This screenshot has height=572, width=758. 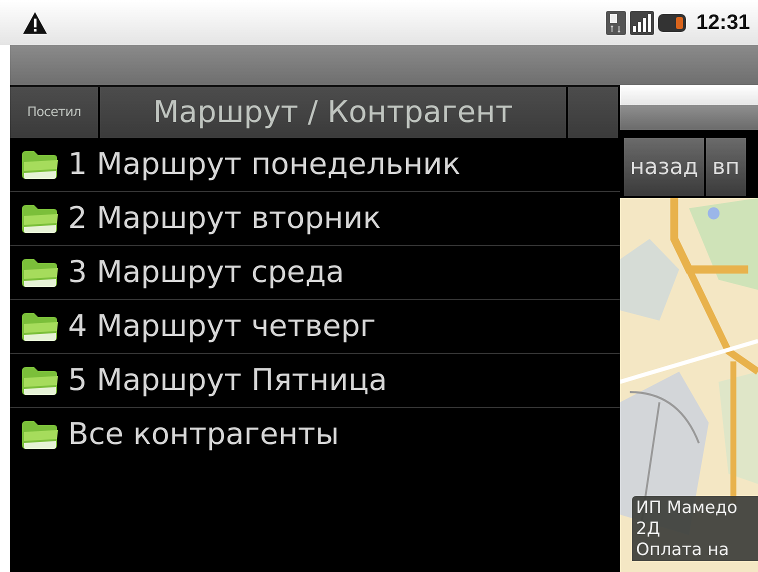 What do you see at coordinates (315, 327) in the screenshot?
I see `route-item: 4 Маршрут четверг` at bounding box center [315, 327].